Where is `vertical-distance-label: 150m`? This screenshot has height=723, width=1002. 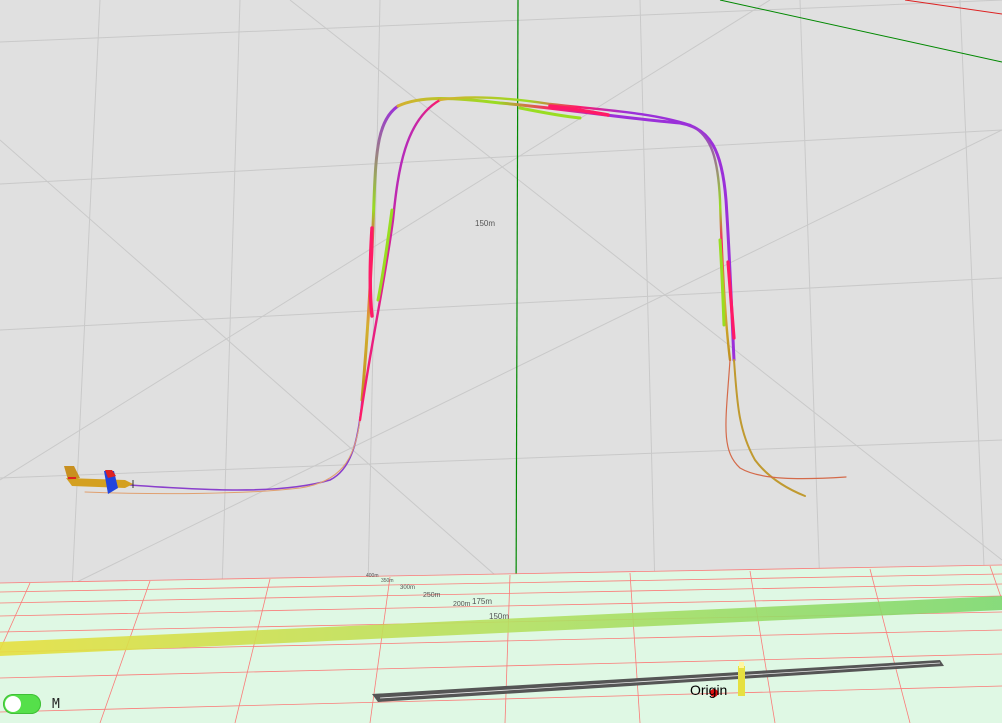 vertical-distance-label: 150m is located at coordinates (485, 223).